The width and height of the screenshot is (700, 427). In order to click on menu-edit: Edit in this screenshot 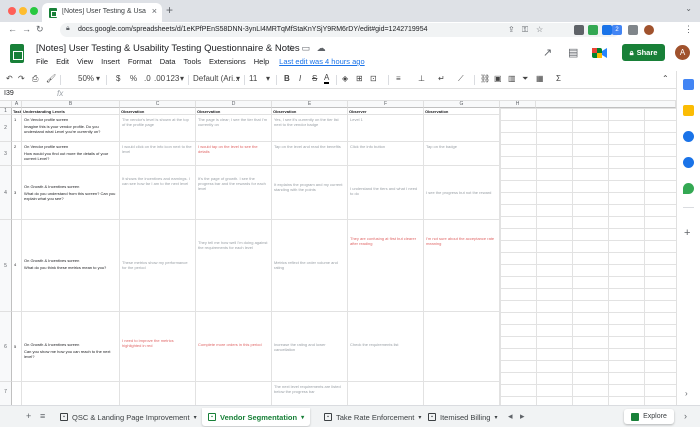, I will do `click(66, 63)`.